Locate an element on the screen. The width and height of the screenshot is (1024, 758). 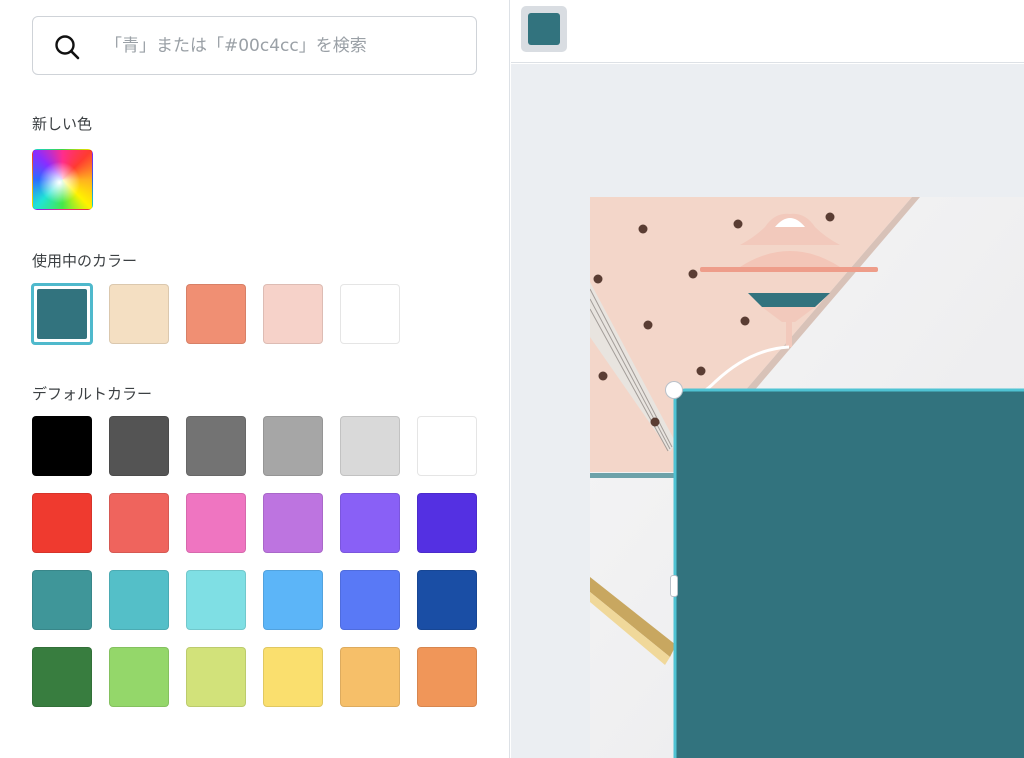
selection-side-handle is located at coordinates (674, 586).